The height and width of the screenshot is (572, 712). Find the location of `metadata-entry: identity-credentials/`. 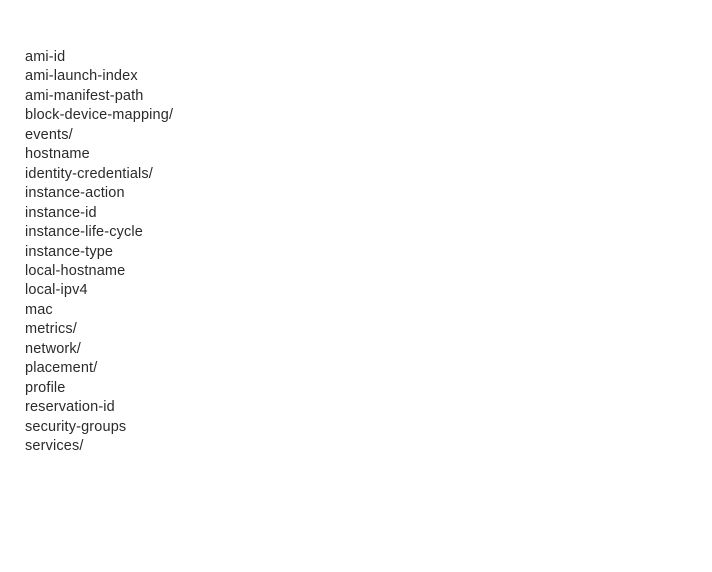

metadata-entry: identity-credentials/ is located at coordinates (89, 173).